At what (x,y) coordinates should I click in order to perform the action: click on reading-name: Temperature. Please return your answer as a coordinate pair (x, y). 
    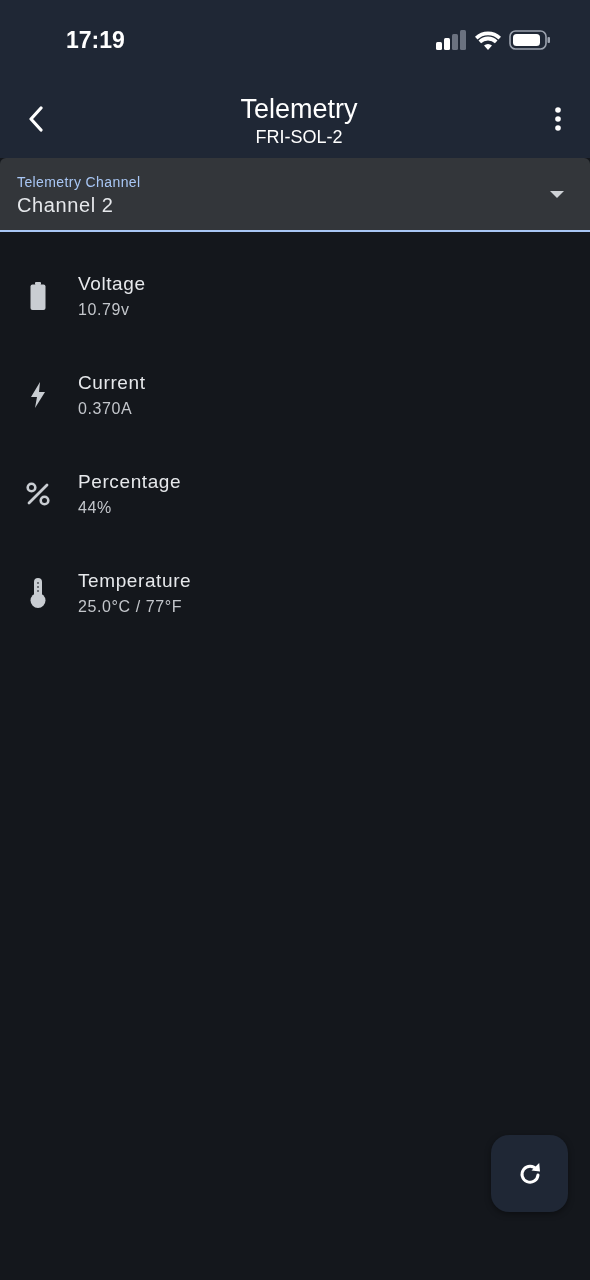
    Looking at the image, I should click on (135, 580).